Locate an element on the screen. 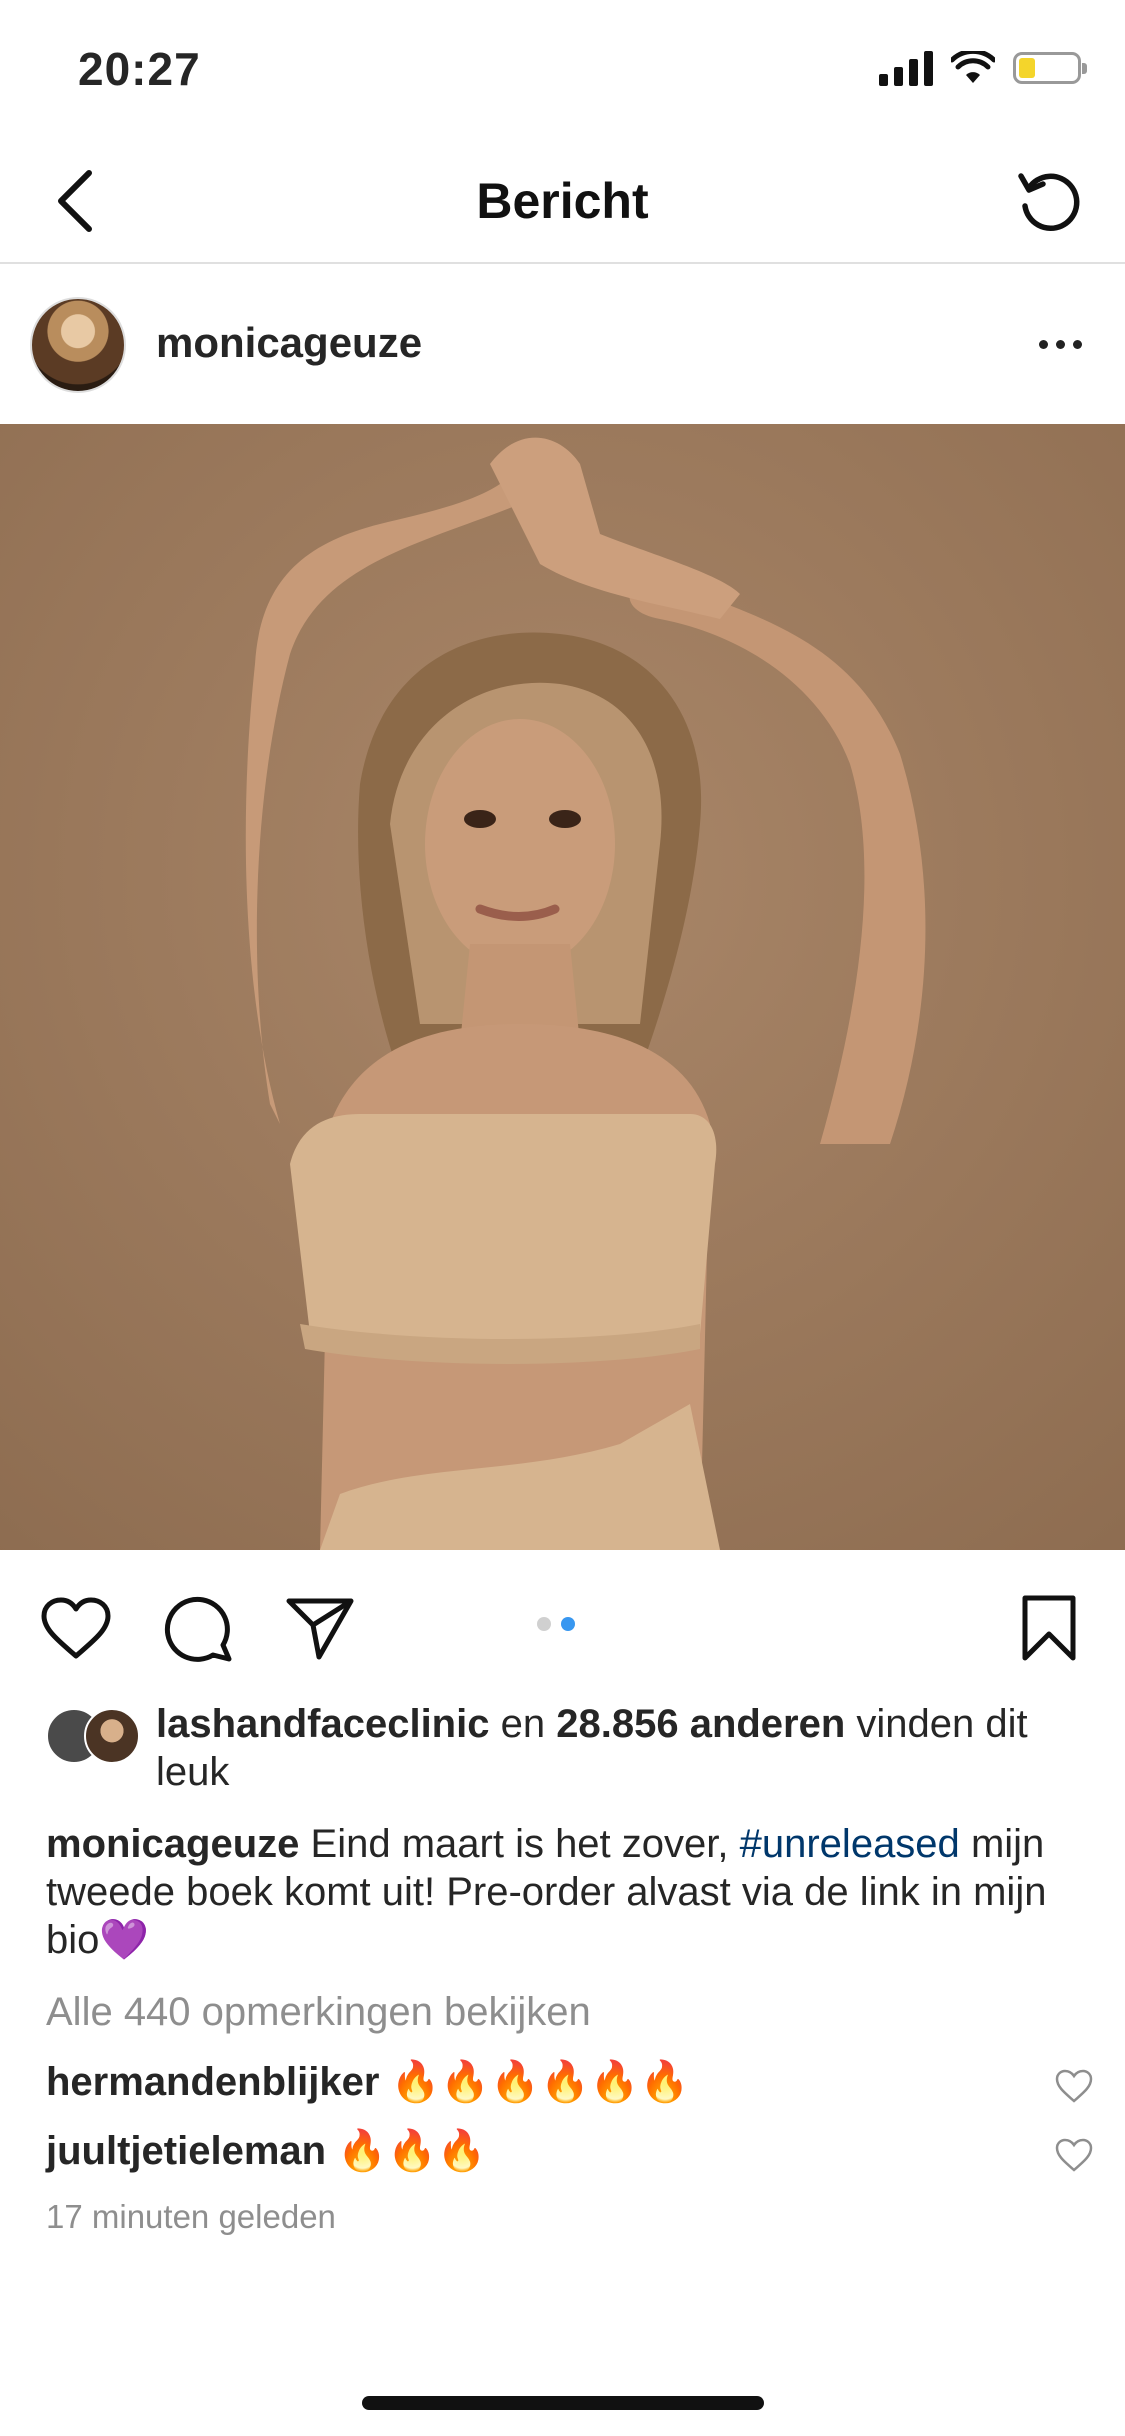 This screenshot has height=2436, width=1125. comment-icon is located at coordinates (198, 1629).